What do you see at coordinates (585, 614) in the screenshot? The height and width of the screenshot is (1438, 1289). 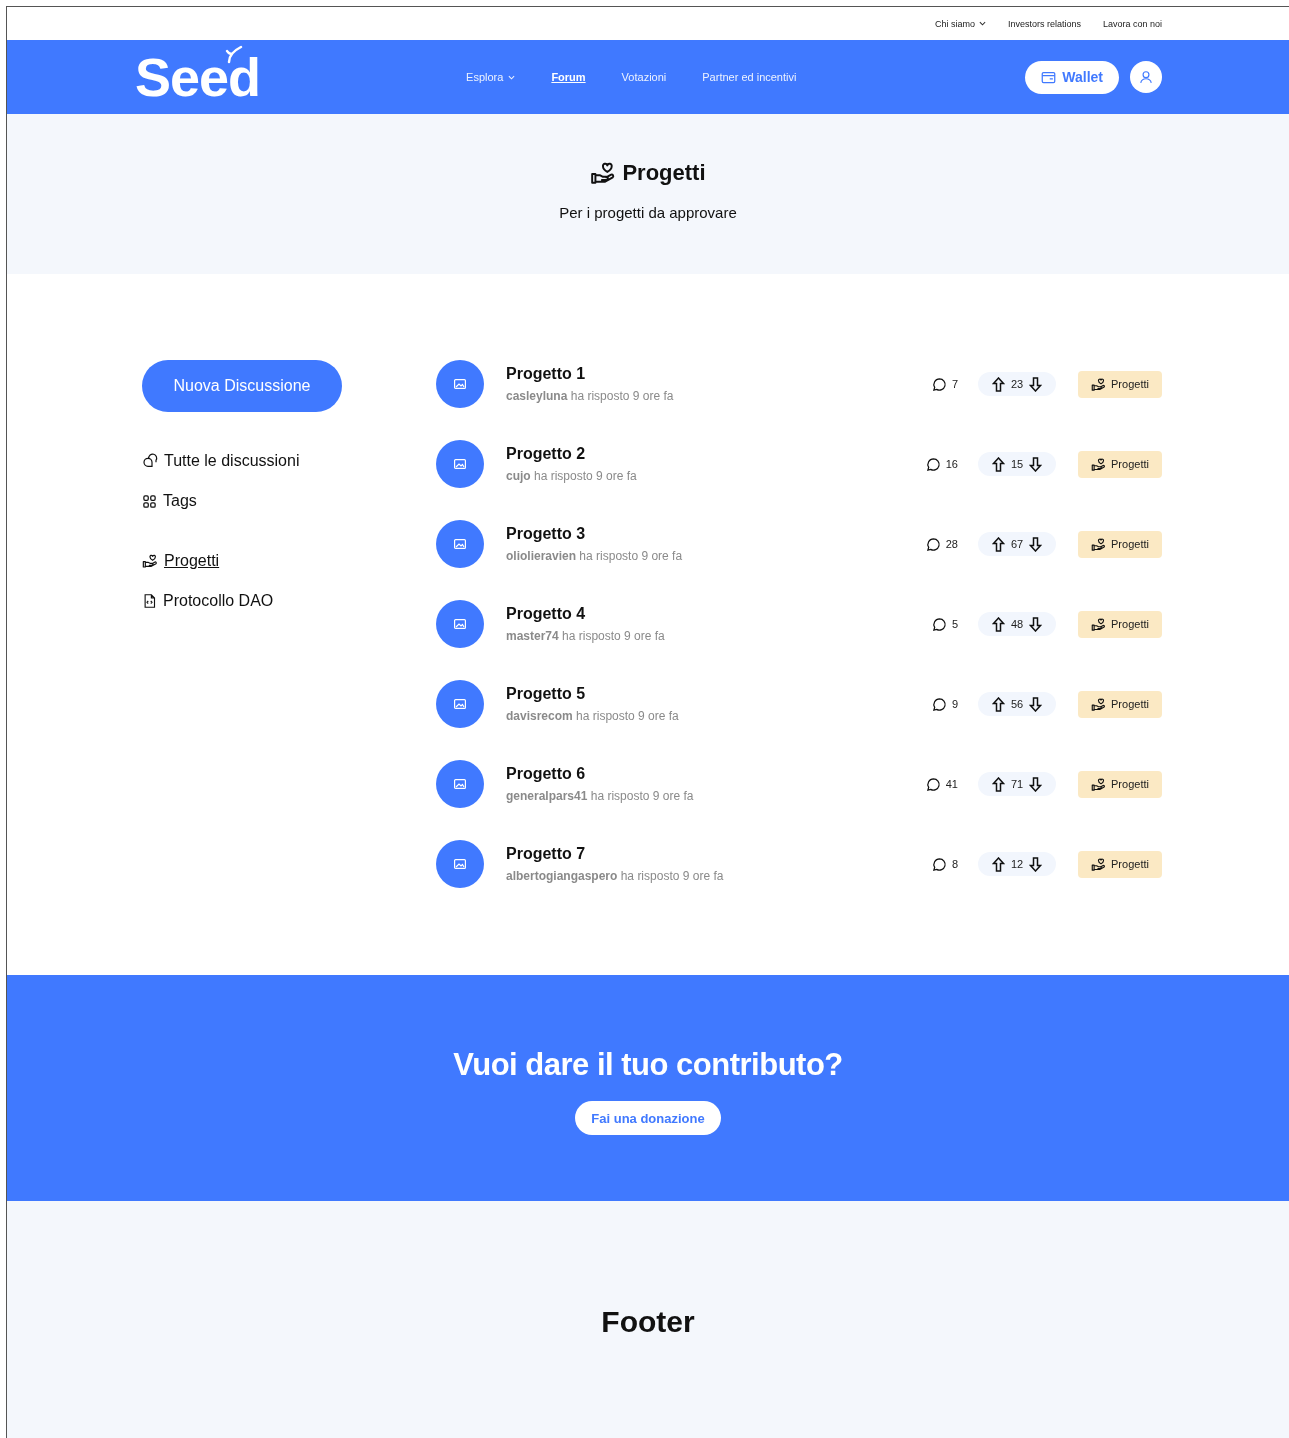 I see `thread-title: Progetto 4` at bounding box center [585, 614].